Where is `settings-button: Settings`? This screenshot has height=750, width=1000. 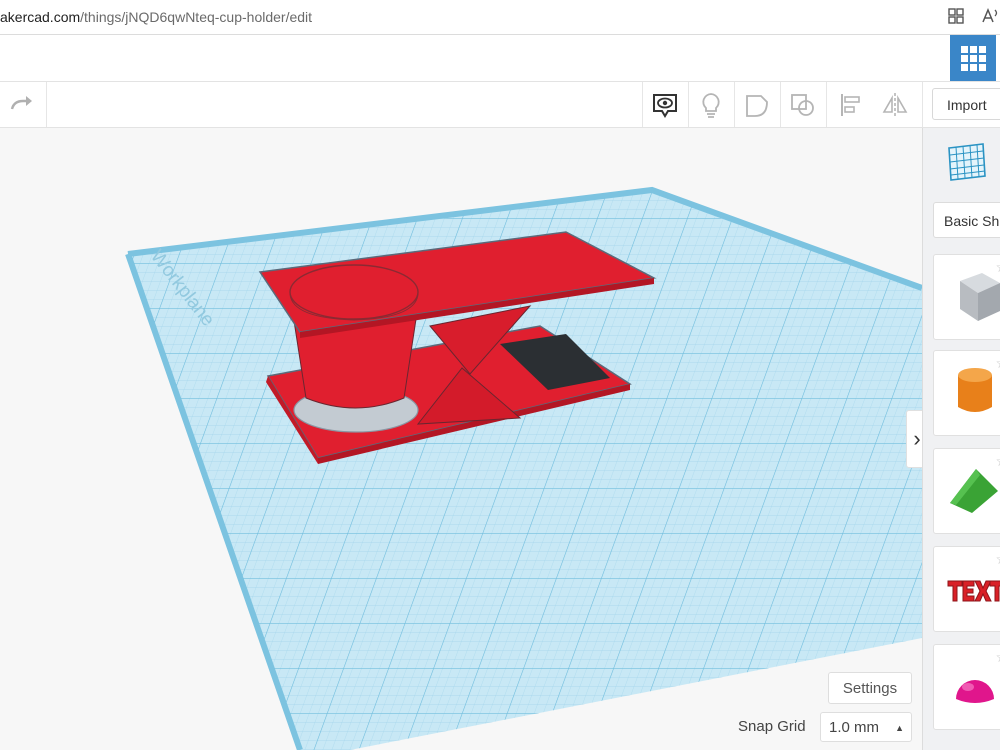 settings-button: Settings is located at coordinates (870, 688).